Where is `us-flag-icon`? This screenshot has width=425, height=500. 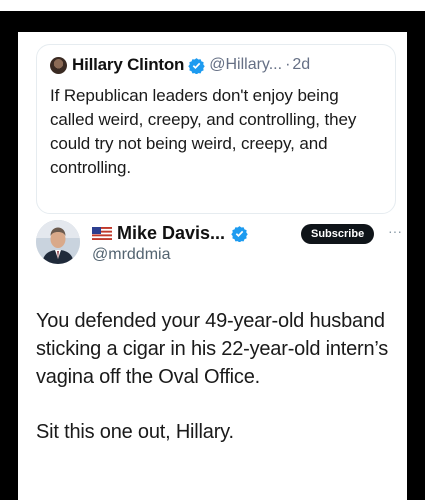 us-flag-icon is located at coordinates (102, 233).